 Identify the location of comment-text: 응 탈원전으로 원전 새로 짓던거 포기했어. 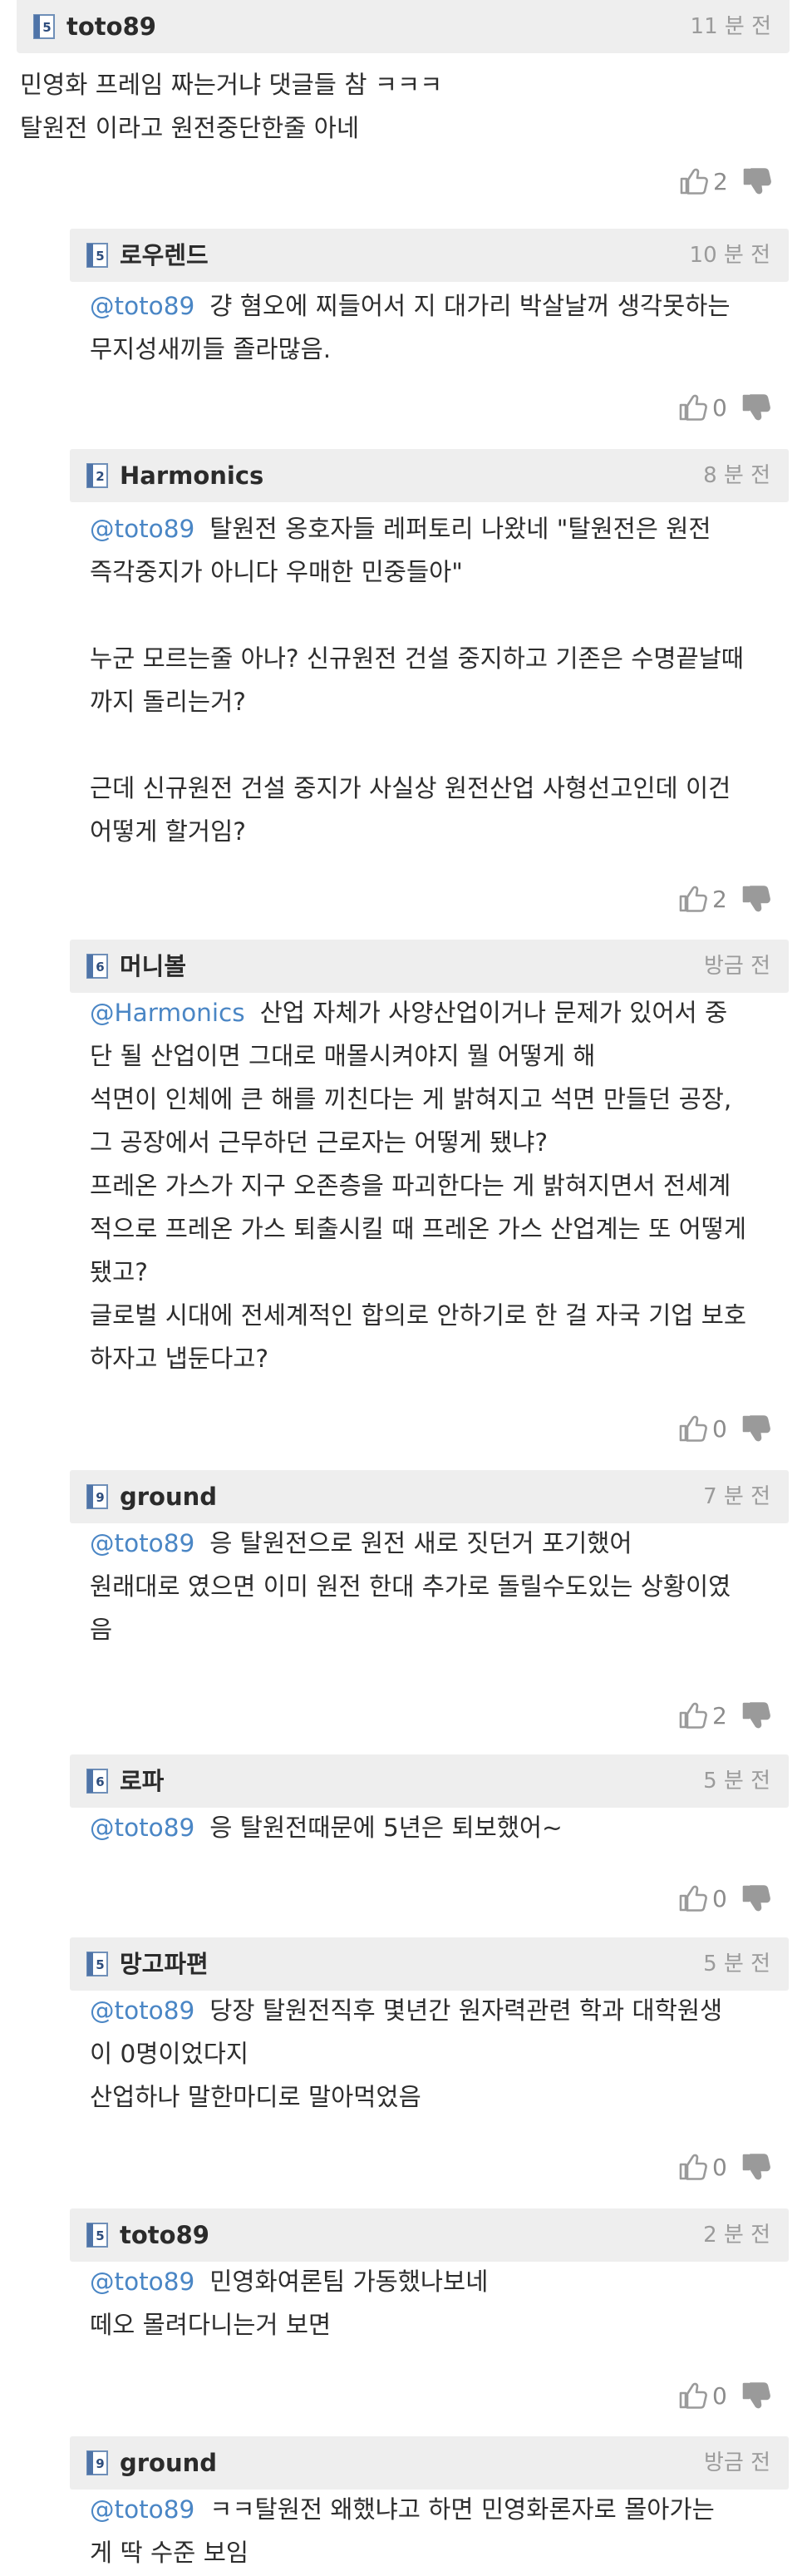
(420, 1543).